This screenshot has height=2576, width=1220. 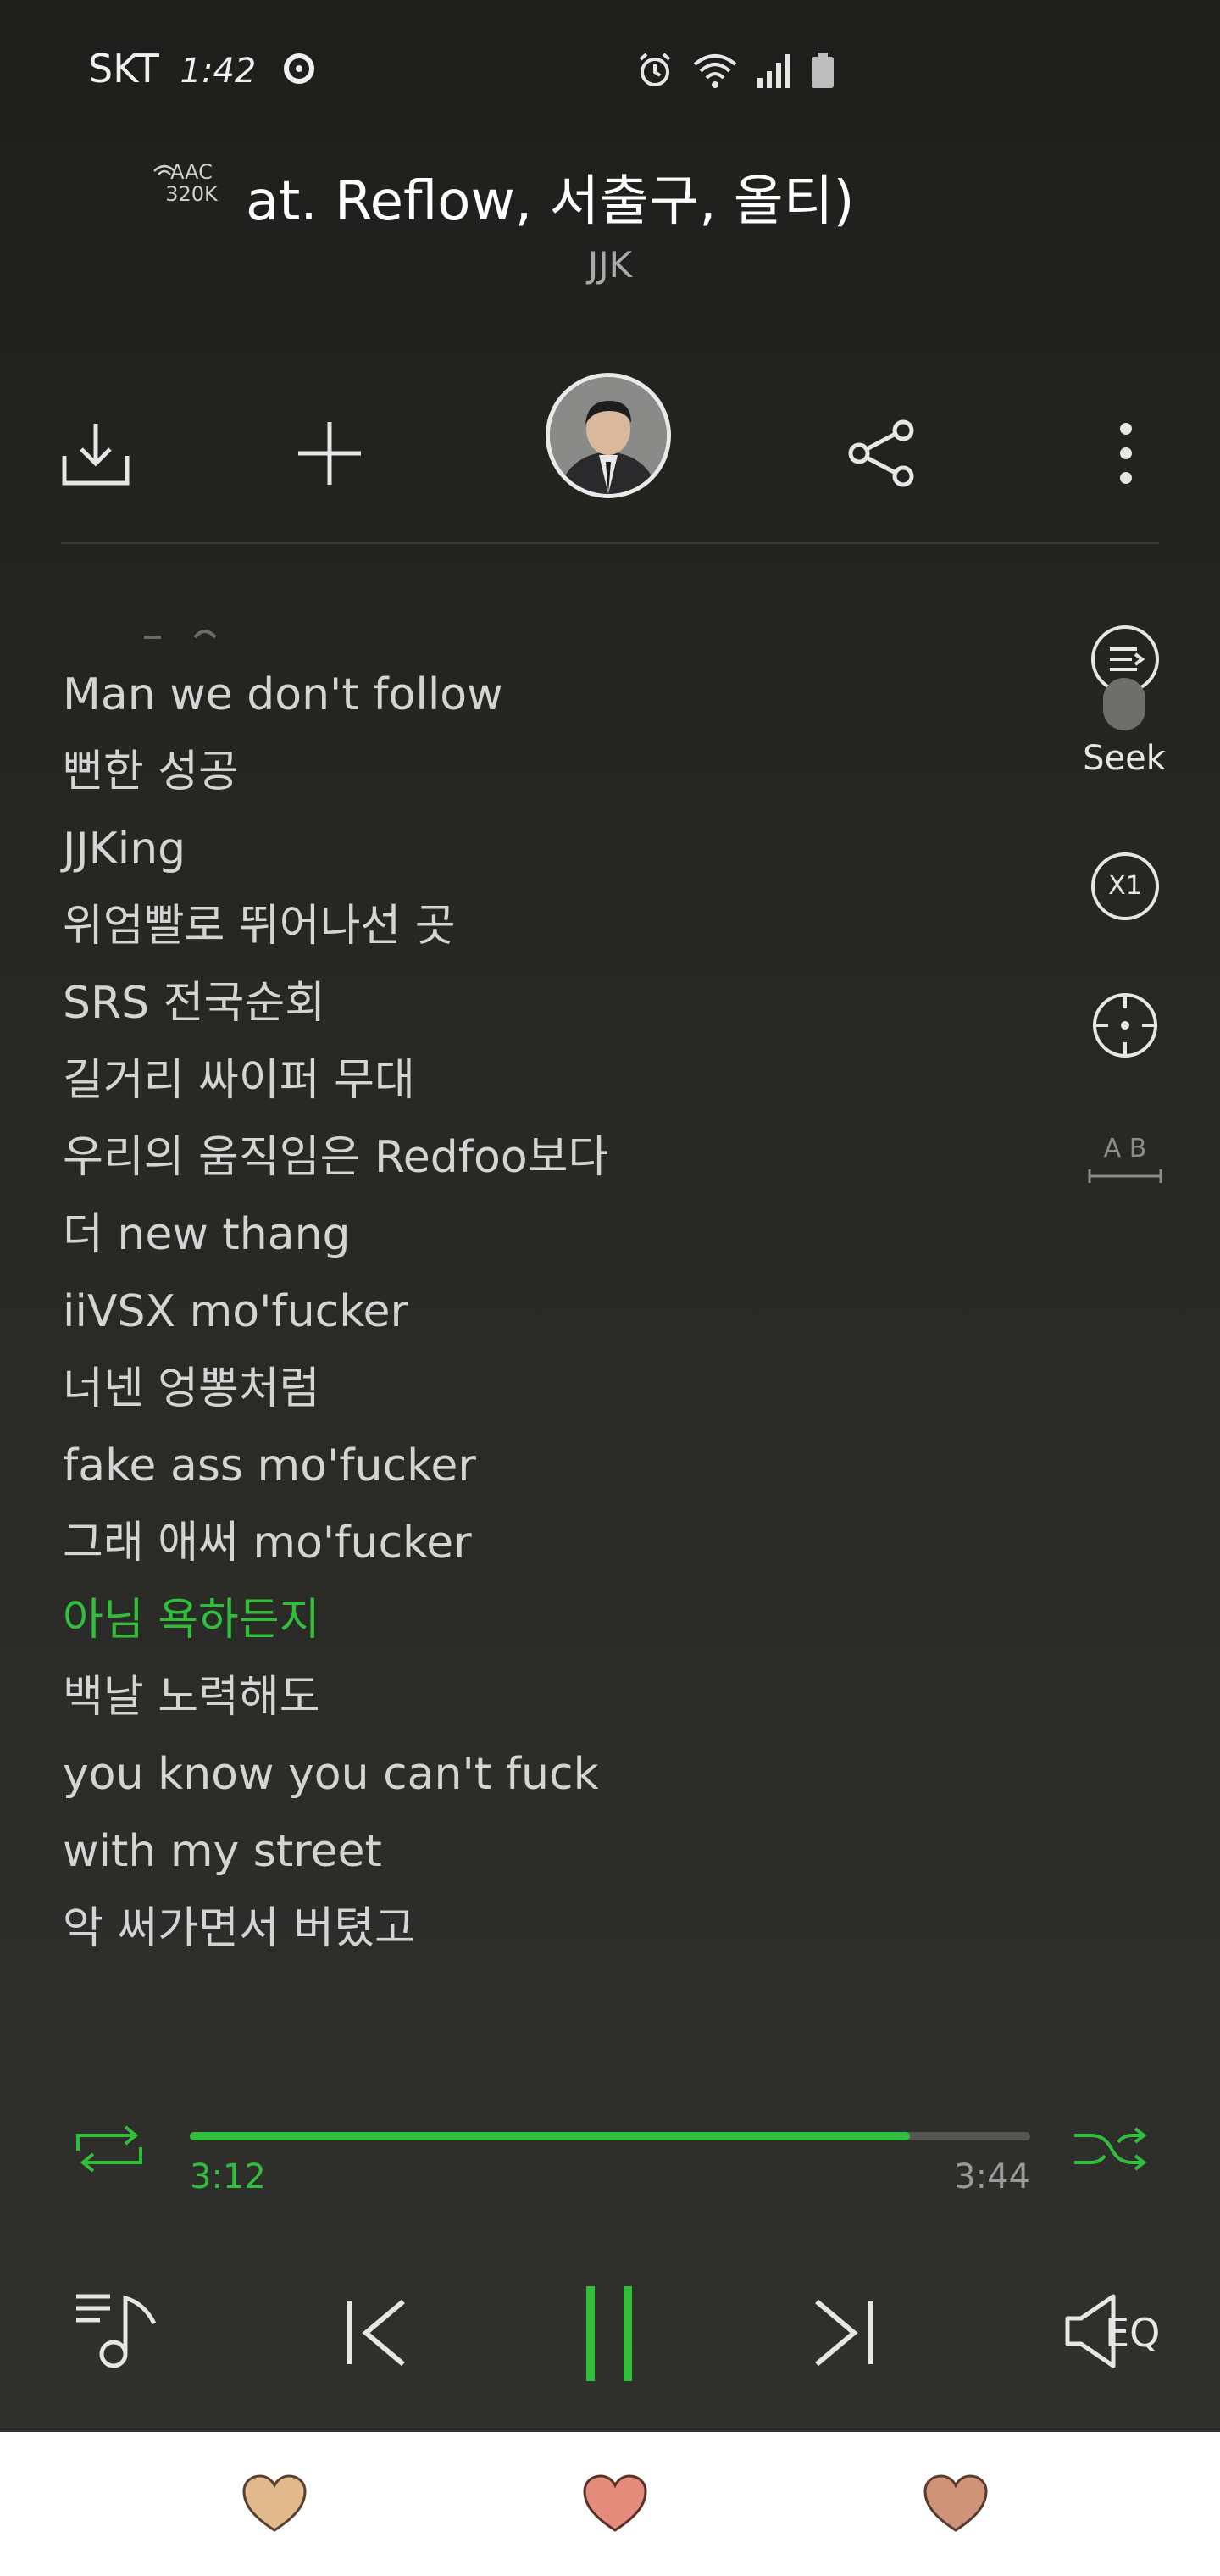 What do you see at coordinates (529, 699) in the screenshot?
I see `lyric-line: Man we don't follow` at bounding box center [529, 699].